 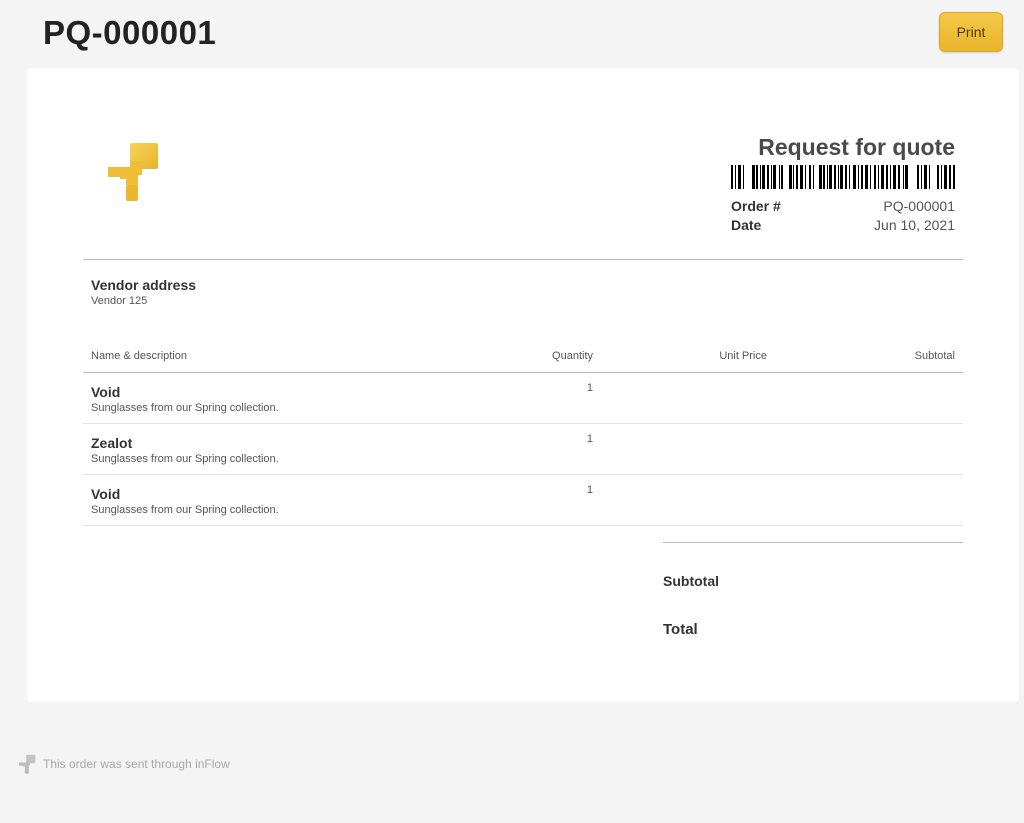 I want to click on order-date-row: Date Jun 10, 2021, so click(x=843, y=225).